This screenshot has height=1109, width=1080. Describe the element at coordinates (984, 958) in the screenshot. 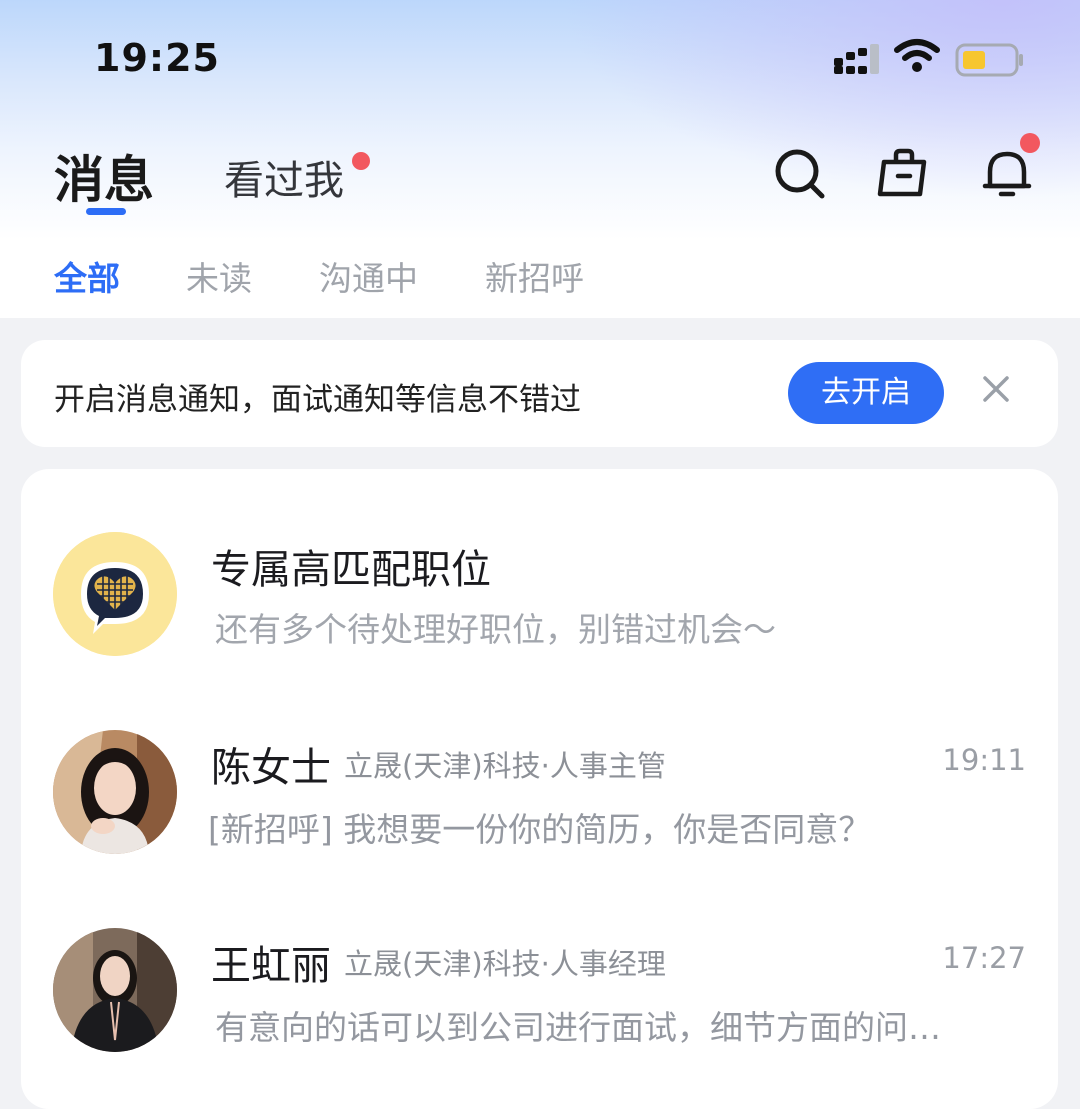

I see `message-time: 17:27` at that location.